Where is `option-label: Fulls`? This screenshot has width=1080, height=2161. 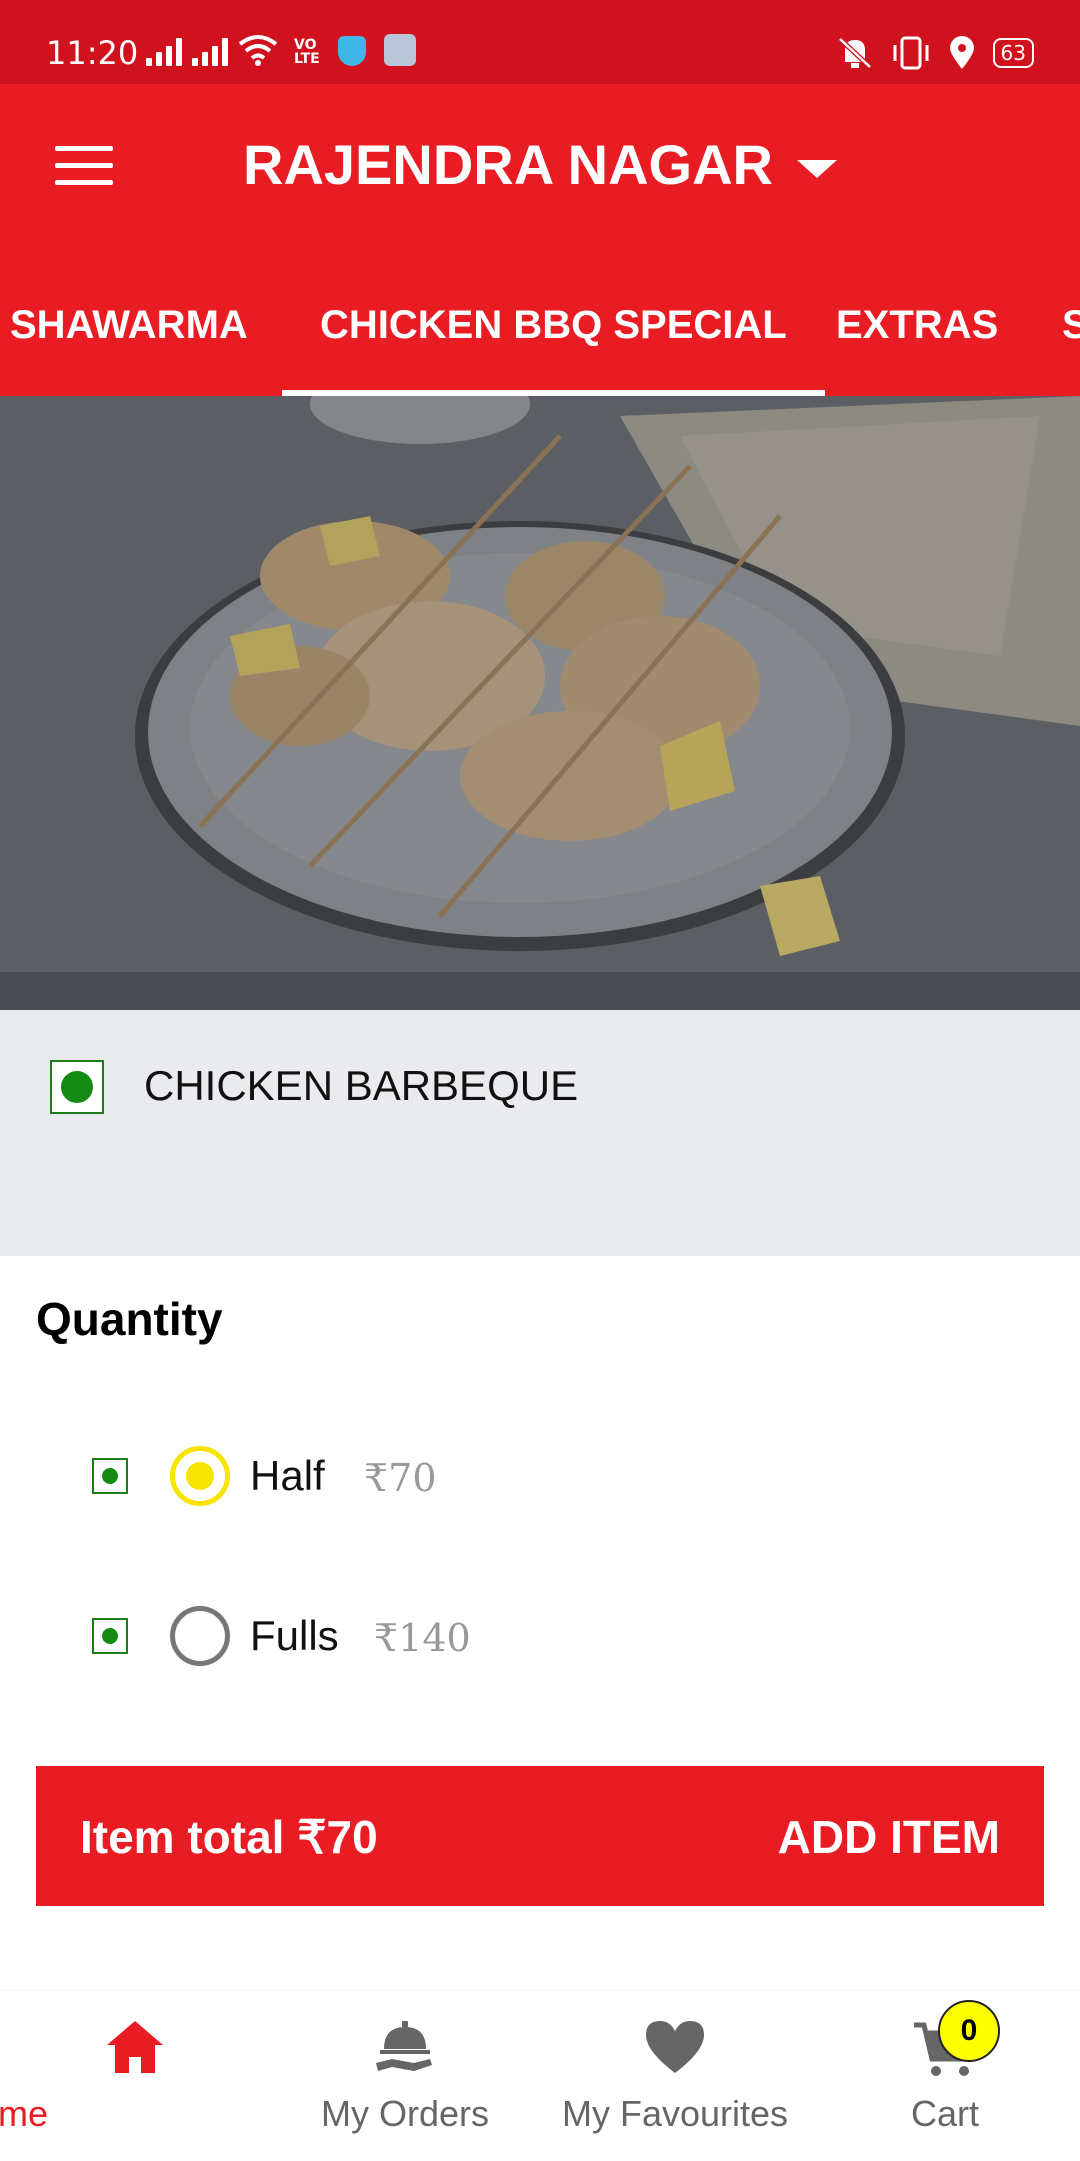
option-label: Fulls is located at coordinates (294, 1635).